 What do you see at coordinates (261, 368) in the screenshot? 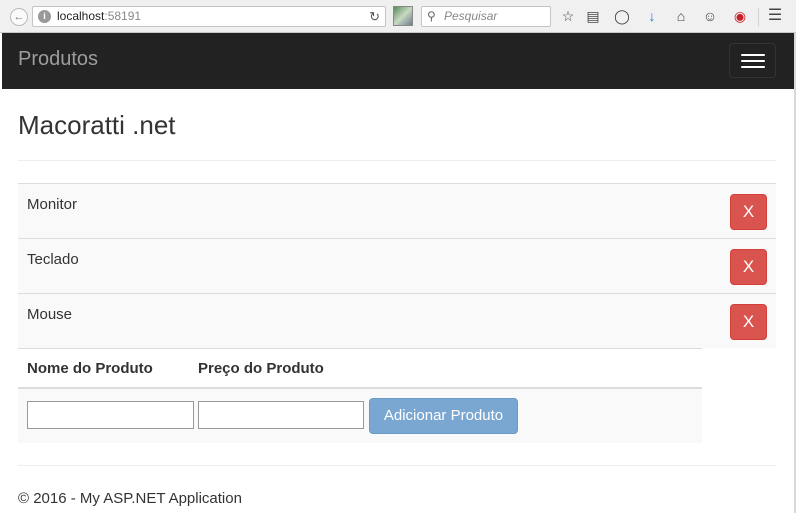
I see `column-header-price: Preço do Produto` at bounding box center [261, 368].